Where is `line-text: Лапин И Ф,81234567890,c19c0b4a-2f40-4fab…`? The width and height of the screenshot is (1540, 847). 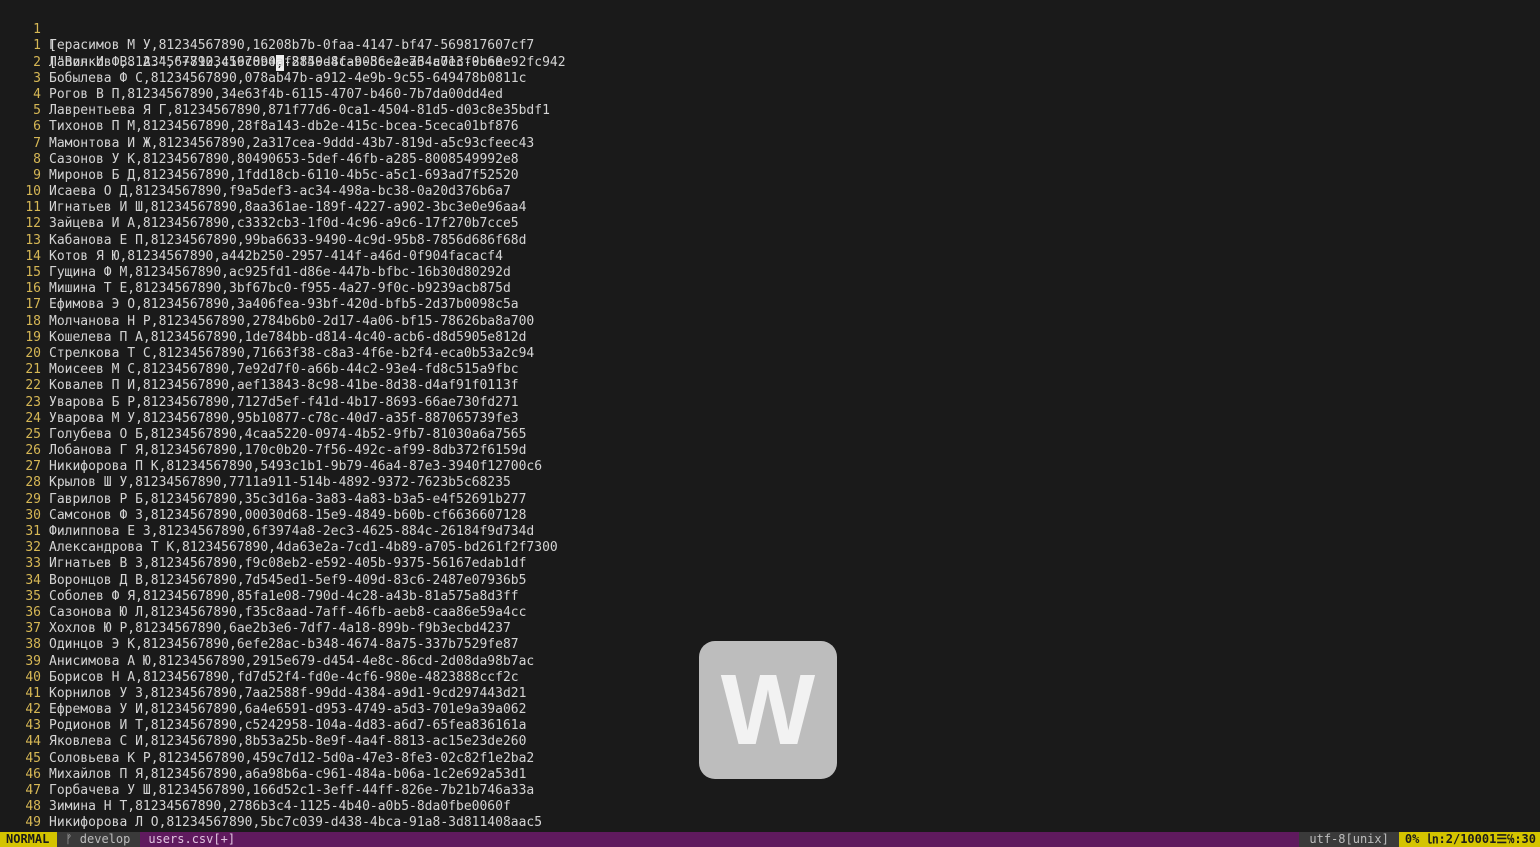 line-text: Лапин И Ф,81234567890,c19c0b4a-2f40-4fab… is located at coordinates (276, 63).